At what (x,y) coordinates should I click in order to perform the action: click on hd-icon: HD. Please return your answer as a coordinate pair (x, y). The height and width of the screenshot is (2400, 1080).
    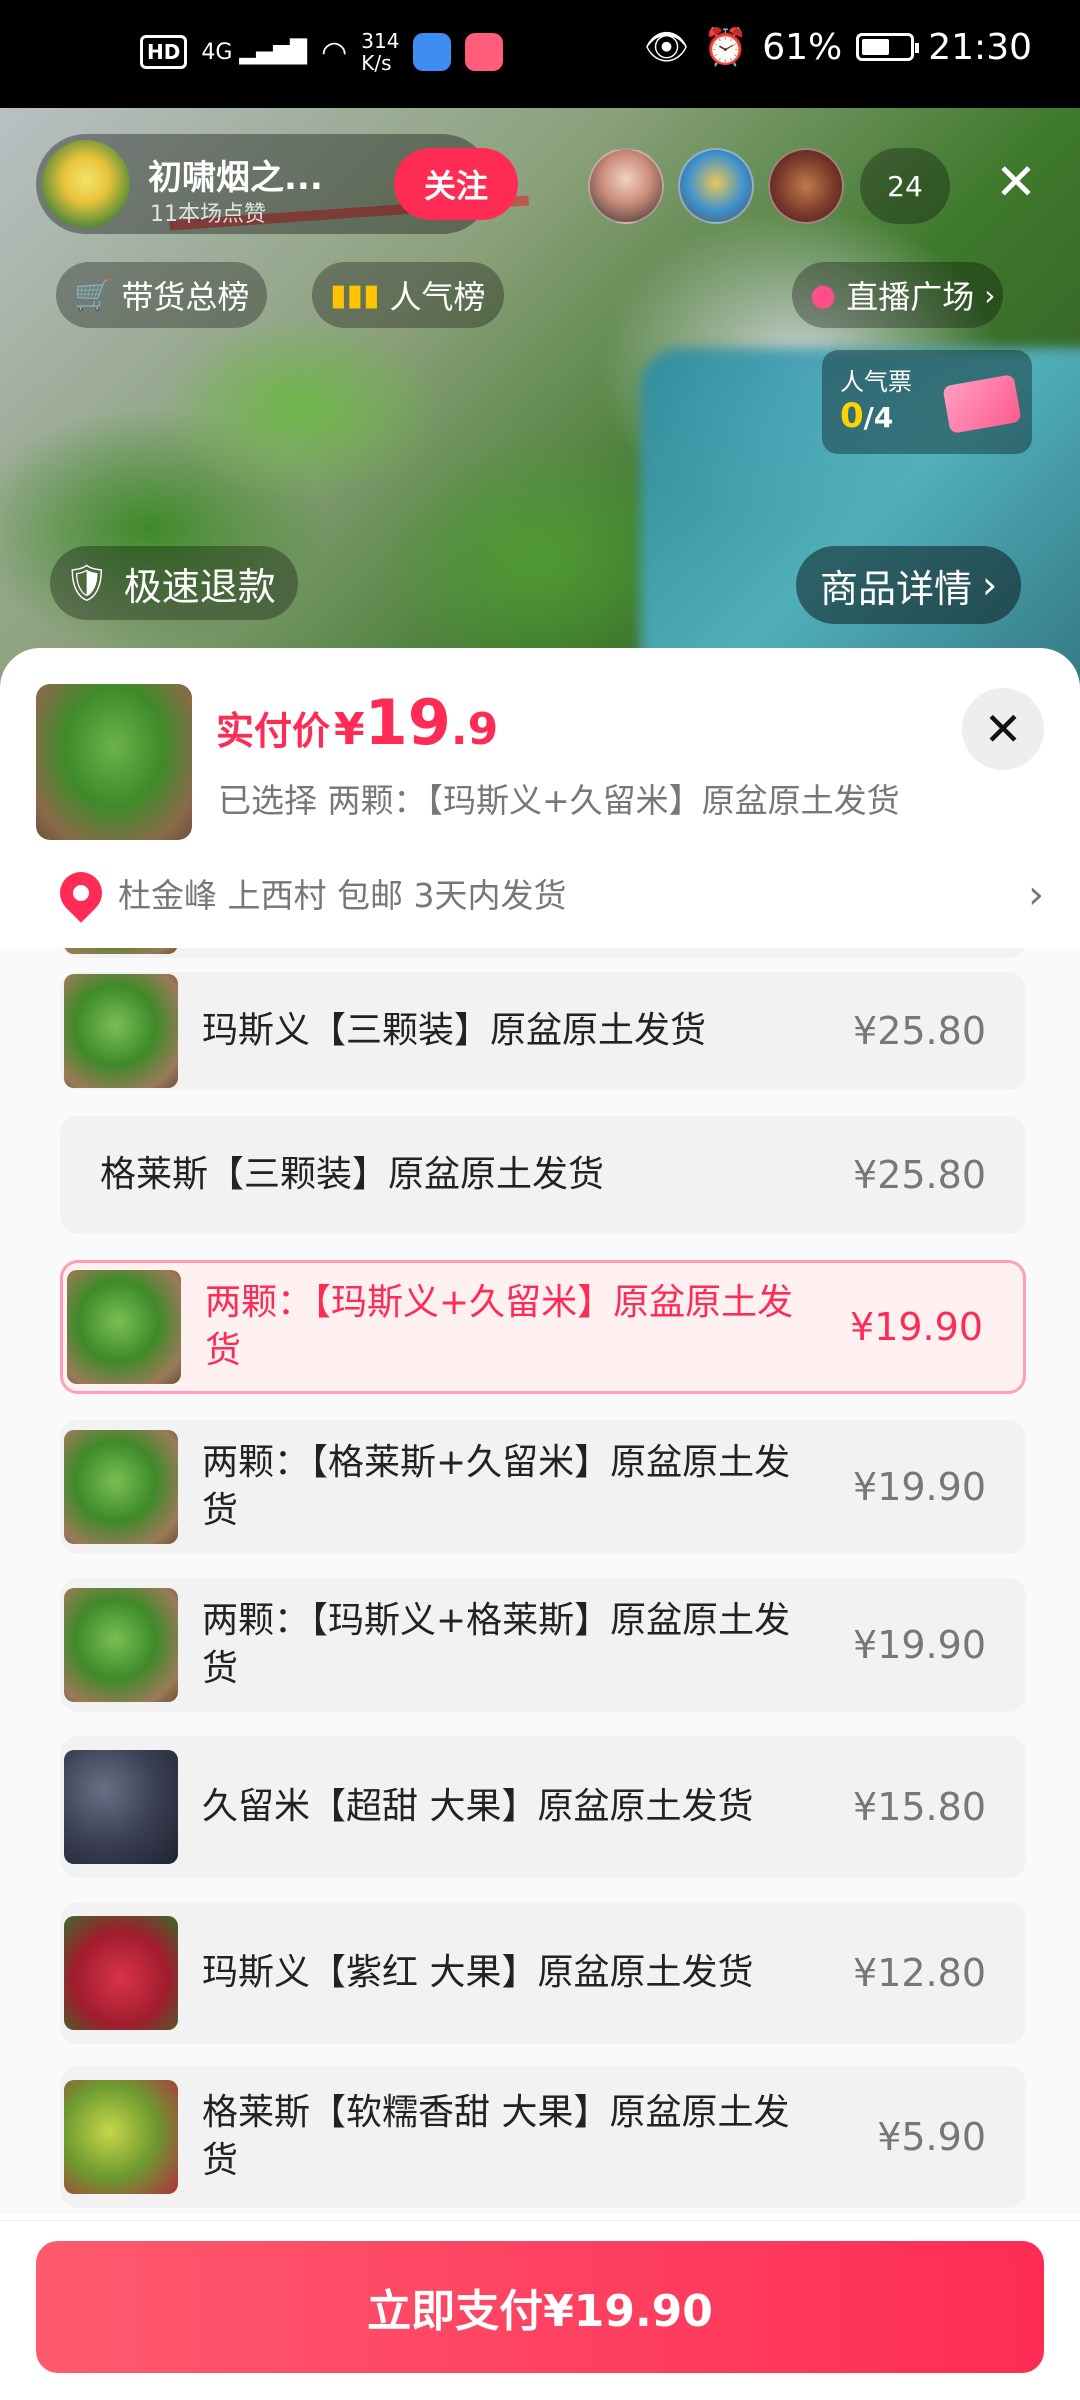
    Looking at the image, I should click on (164, 52).